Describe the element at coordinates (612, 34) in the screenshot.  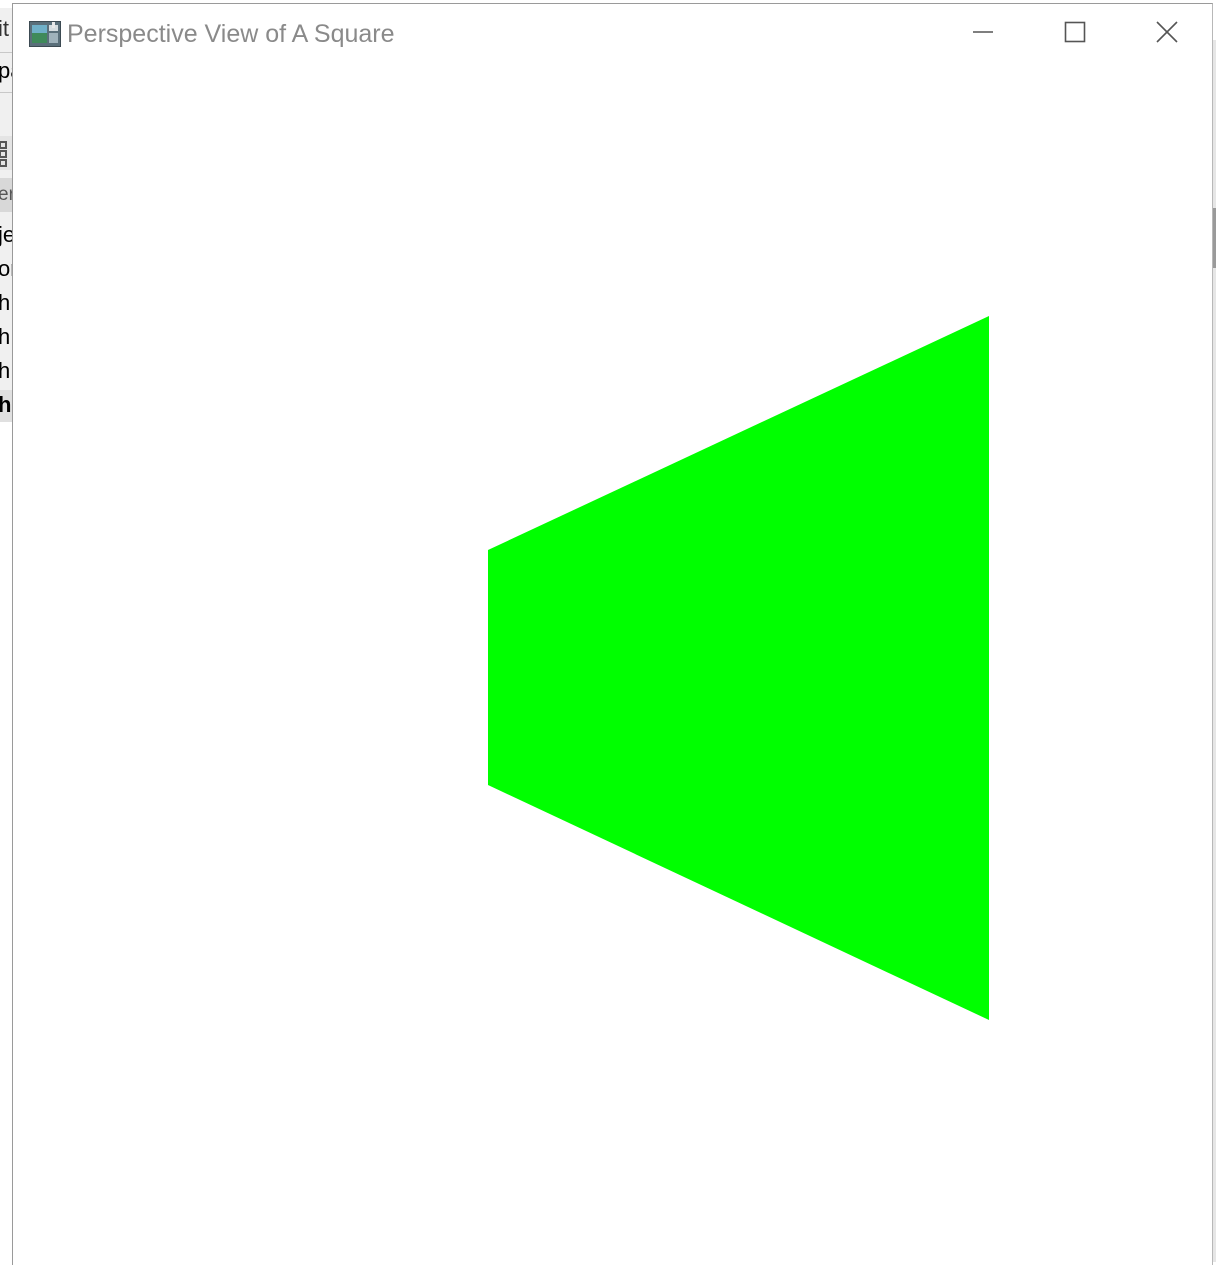
I see `title-bar: Perspective View of A Square` at that location.